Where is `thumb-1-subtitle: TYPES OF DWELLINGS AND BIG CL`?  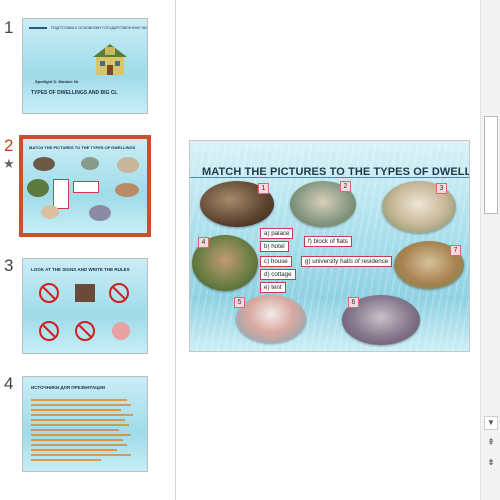
thumb-1-subtitle: TYPES OF DWELLINGS AND BIG CL is located at coordinates (74, 93).